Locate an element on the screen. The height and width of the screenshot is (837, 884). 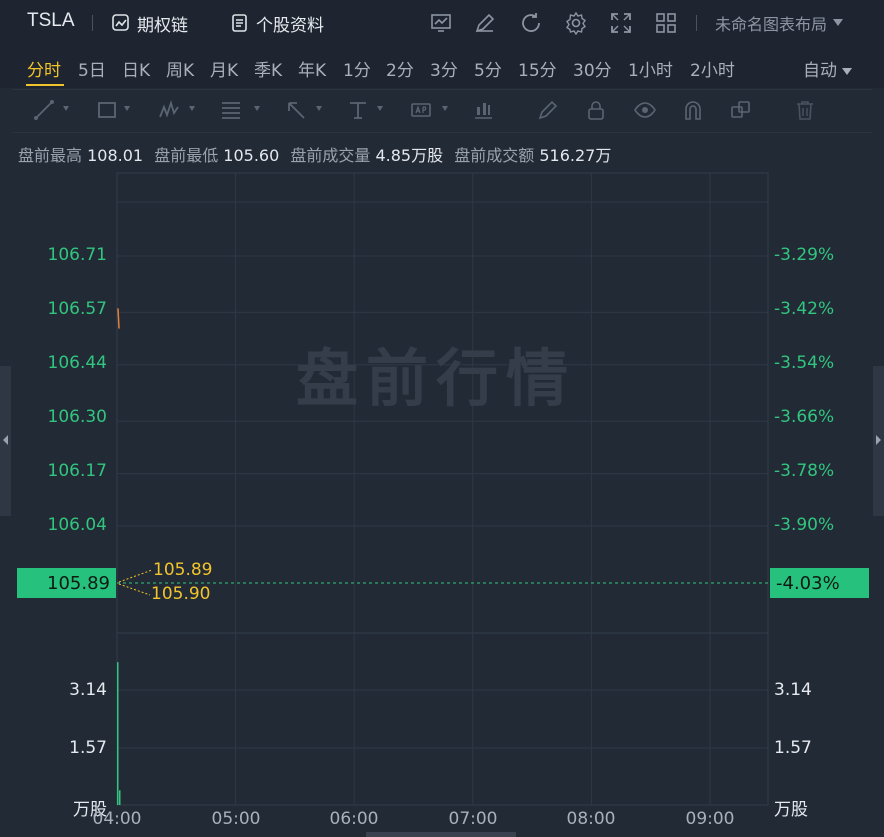
chart-watermark: 盘前行情 is located at coordinates (436, 378).